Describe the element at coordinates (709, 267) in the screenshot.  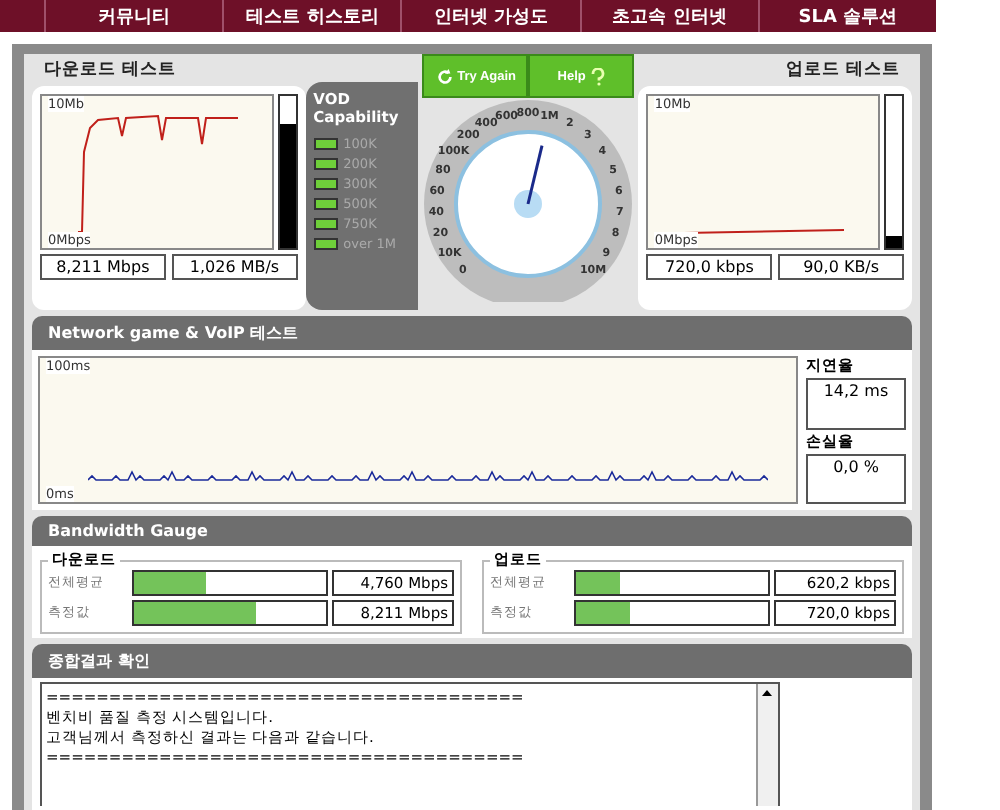
I see `speed-value: 720,0 kbps` at that location.